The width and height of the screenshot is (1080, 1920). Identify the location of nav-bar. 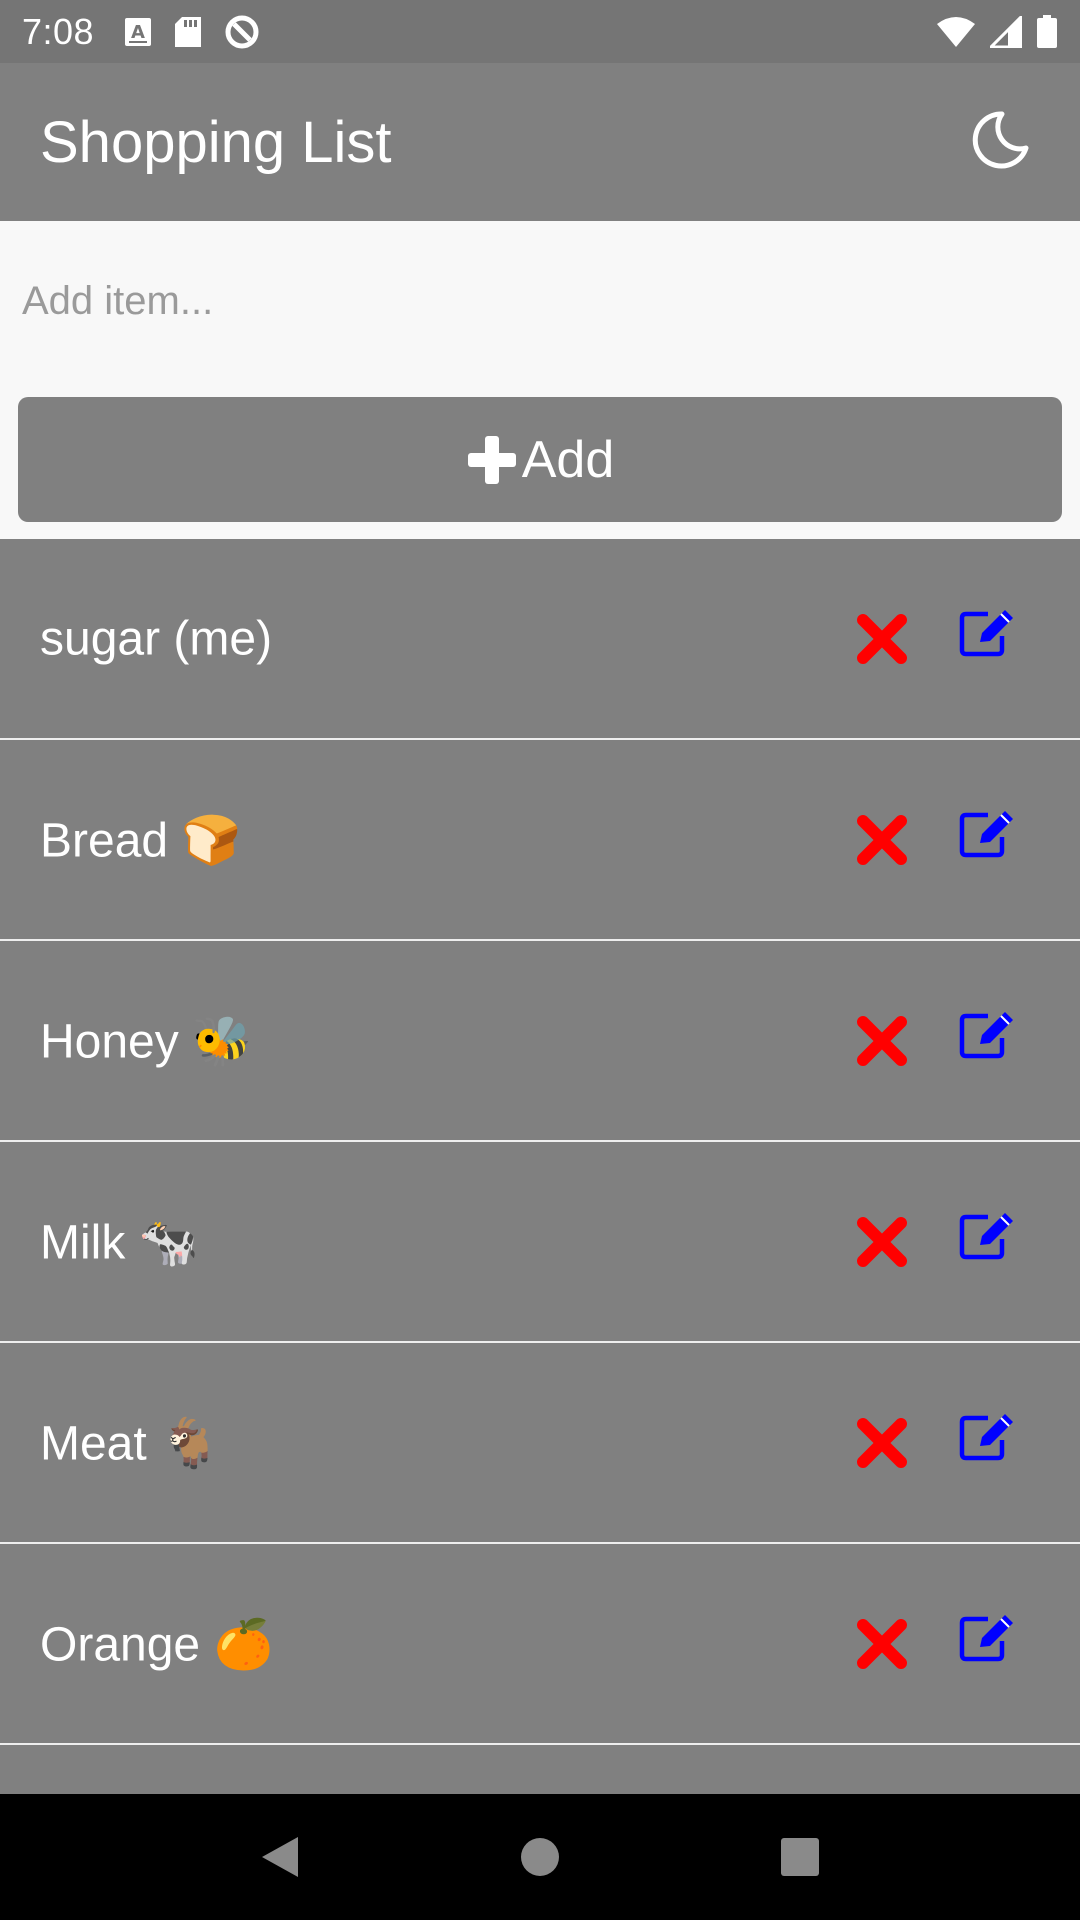
(540, 1857).